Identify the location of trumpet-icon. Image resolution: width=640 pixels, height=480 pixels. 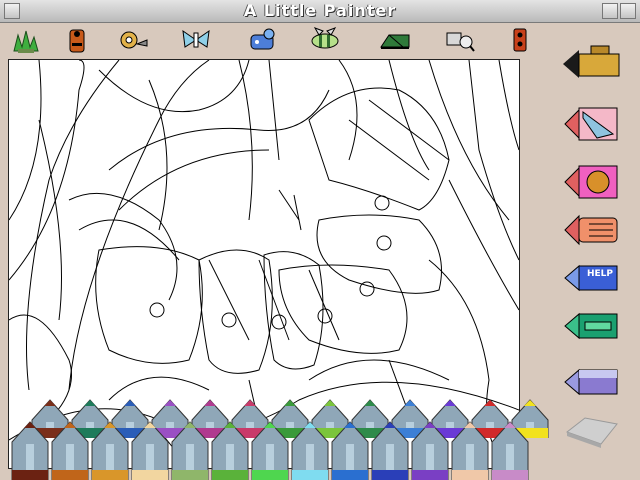
(591, 61).